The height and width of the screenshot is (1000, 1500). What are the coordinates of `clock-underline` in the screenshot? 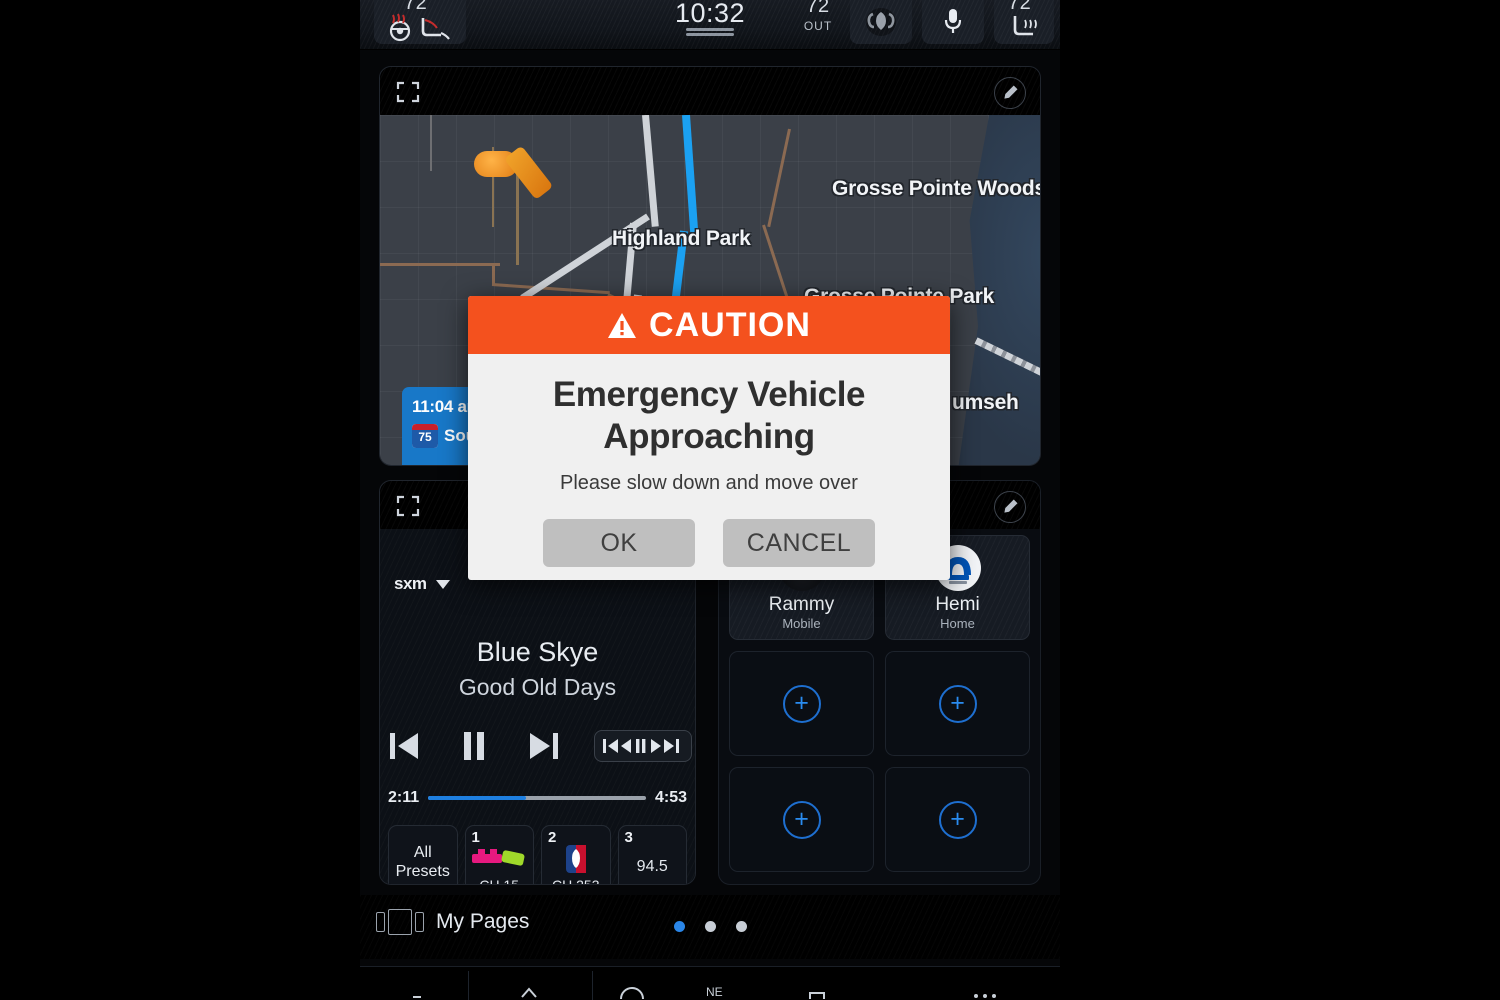 It's located at (710, 29).